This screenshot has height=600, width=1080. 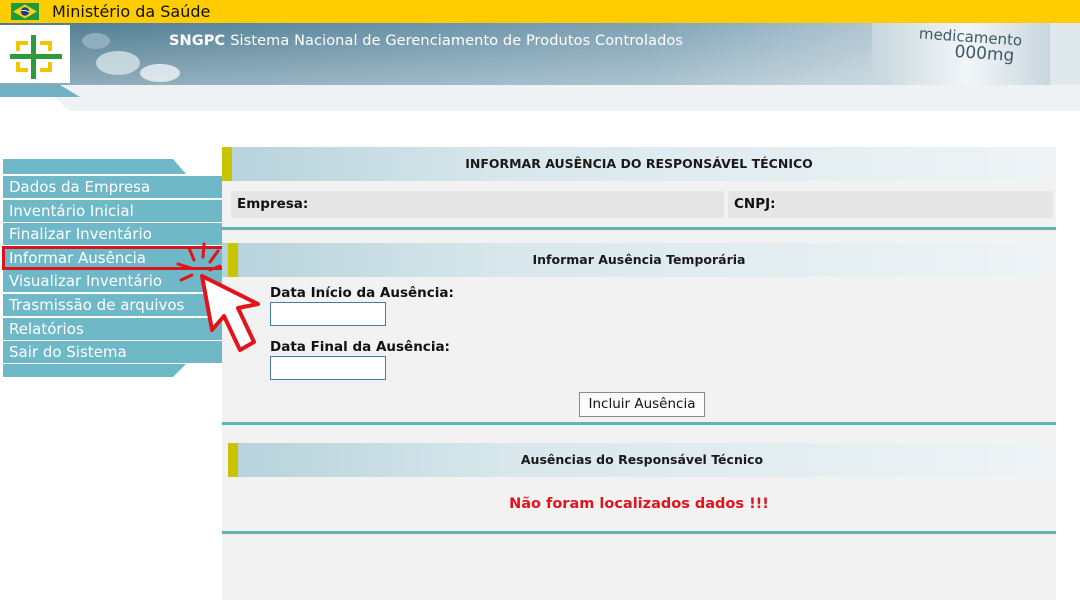 I want to click on absences-list-header: Ausências do Responsável Técnico, so click(x=642, y=460).